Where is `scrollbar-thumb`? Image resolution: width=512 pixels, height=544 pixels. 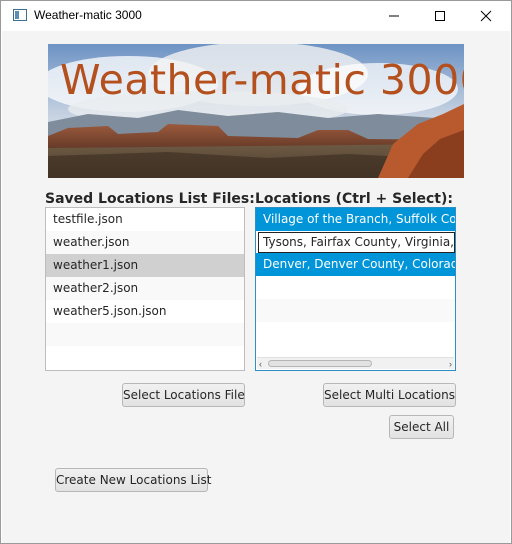 scrollbar-thumb is located at coordinates (320, 363).